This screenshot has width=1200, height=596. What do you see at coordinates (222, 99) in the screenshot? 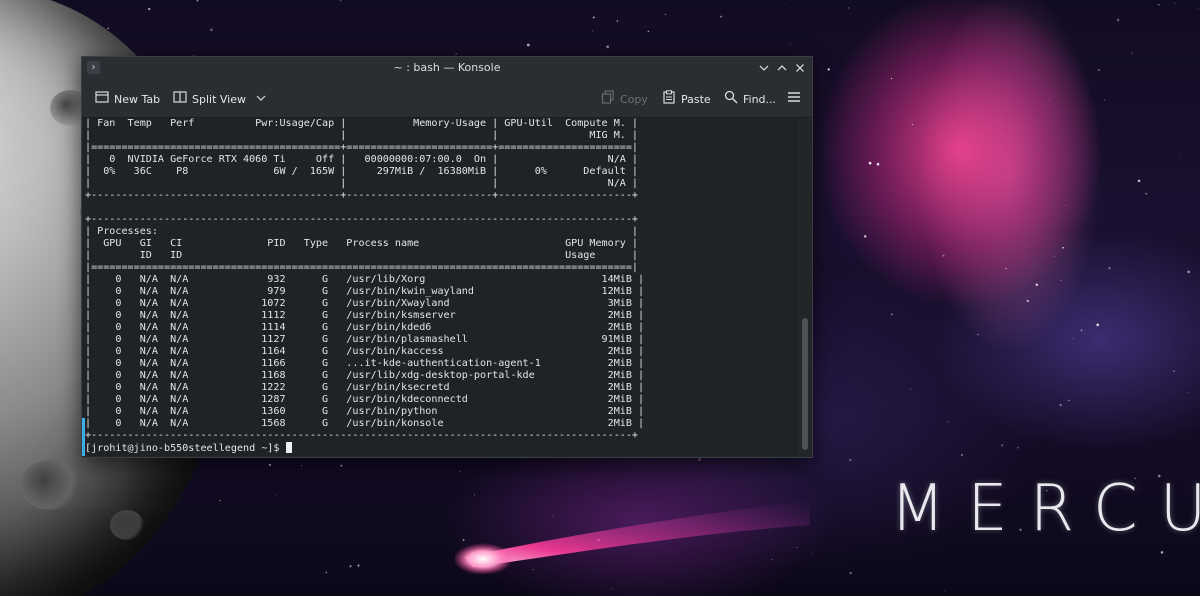
I see `split-view-button: Split View` at bounding box center [222, 99].